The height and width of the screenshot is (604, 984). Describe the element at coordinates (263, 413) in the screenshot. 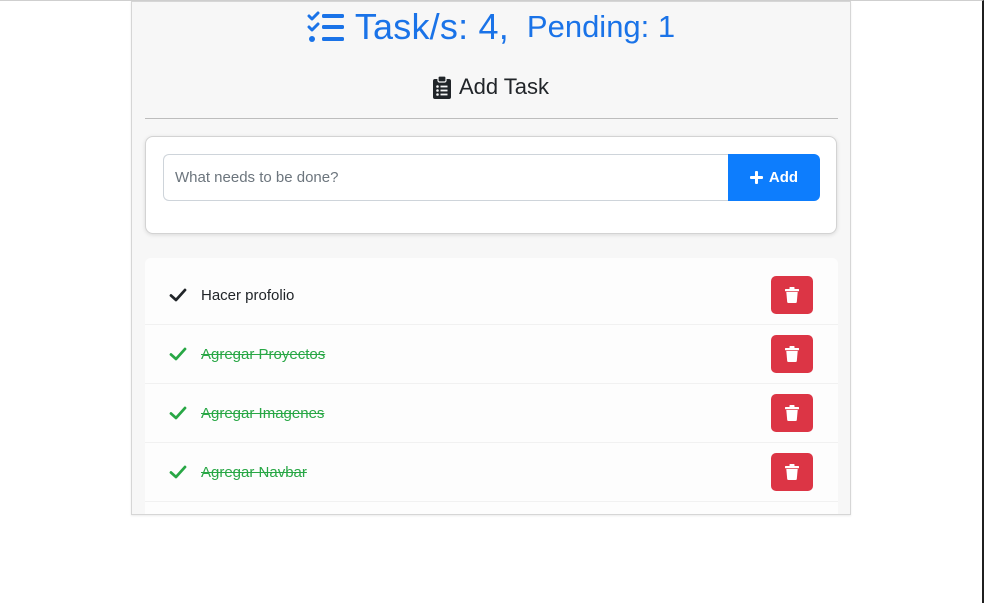

I see `task-text: Agregar Imagenes` at that location.